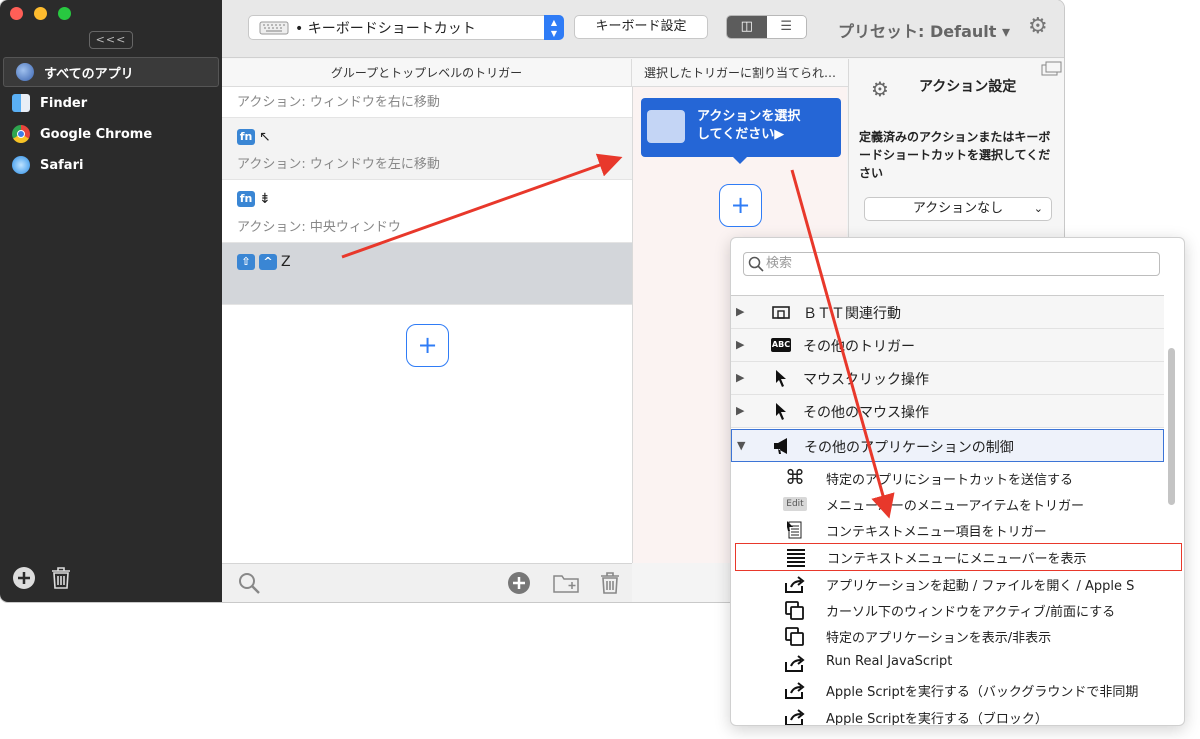 This screenshot has height=739, width=1200. I want to click on close-window-button, so click(16, 13).